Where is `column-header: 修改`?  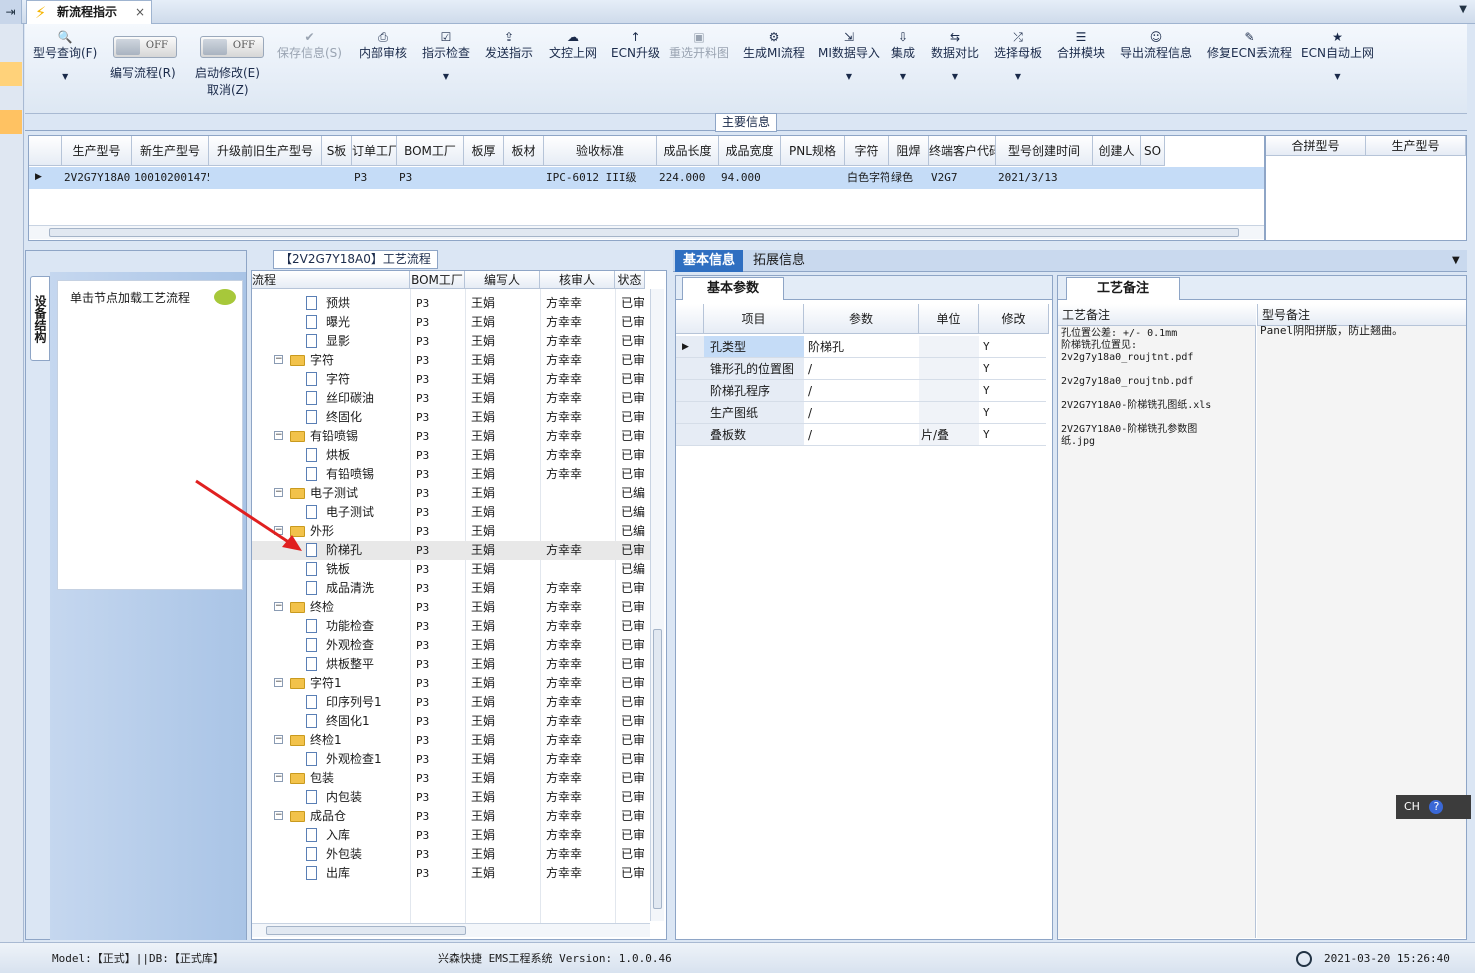 column-header: 修改 is located at coordinates (1014, 319).